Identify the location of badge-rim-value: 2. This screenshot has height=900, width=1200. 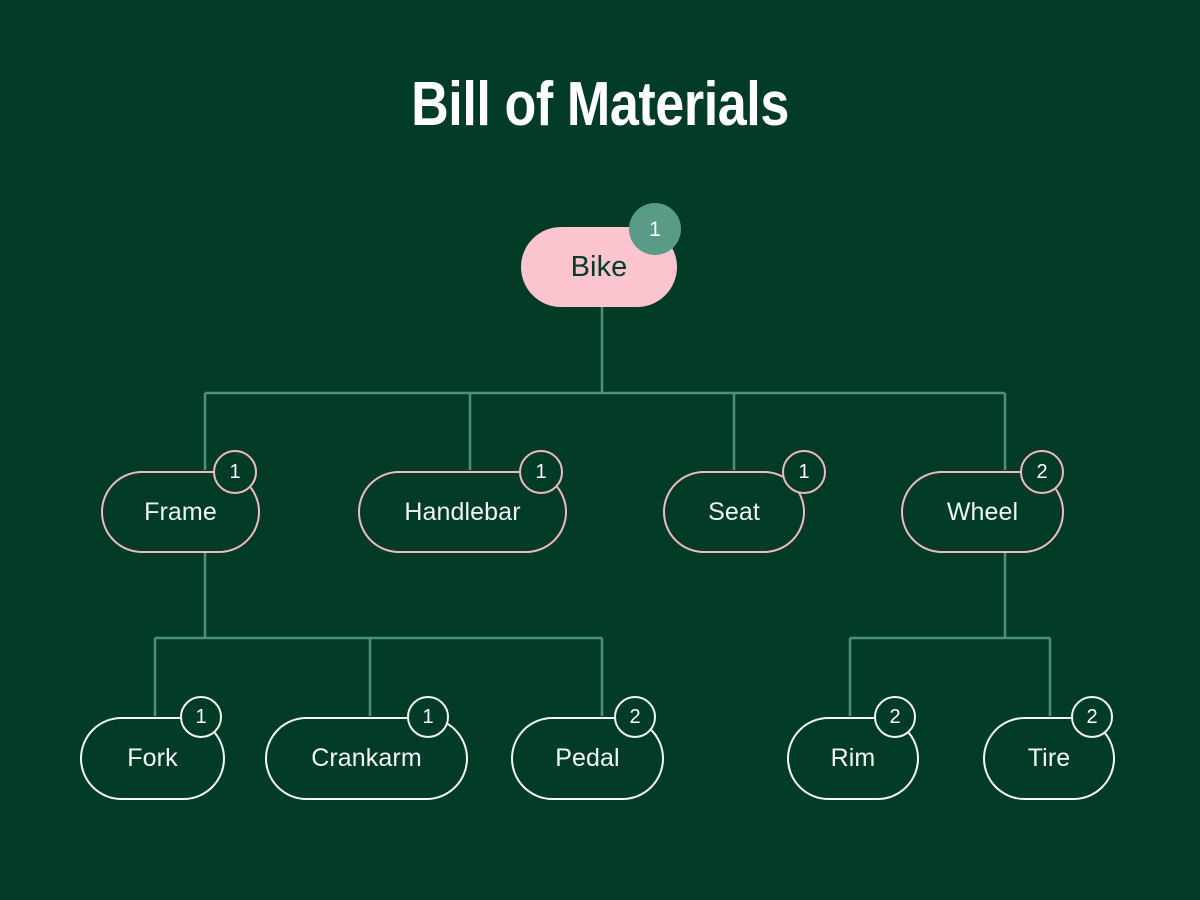
(895, 717).